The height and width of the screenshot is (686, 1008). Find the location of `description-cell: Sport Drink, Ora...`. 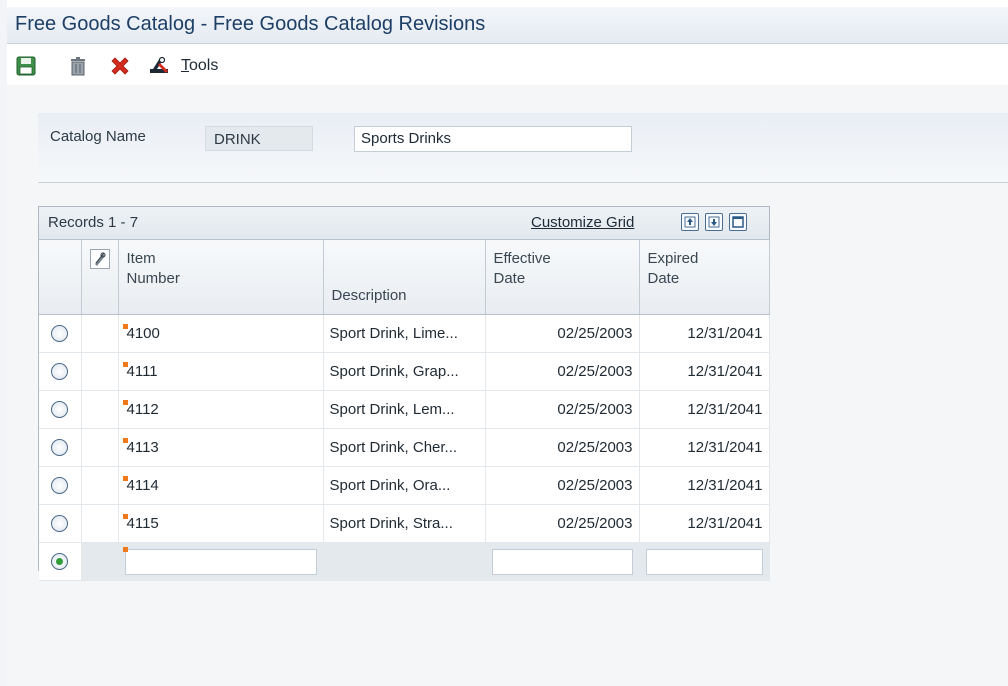

description-cell: Sport Drink, Ora... is located at coordinates (404, 485).